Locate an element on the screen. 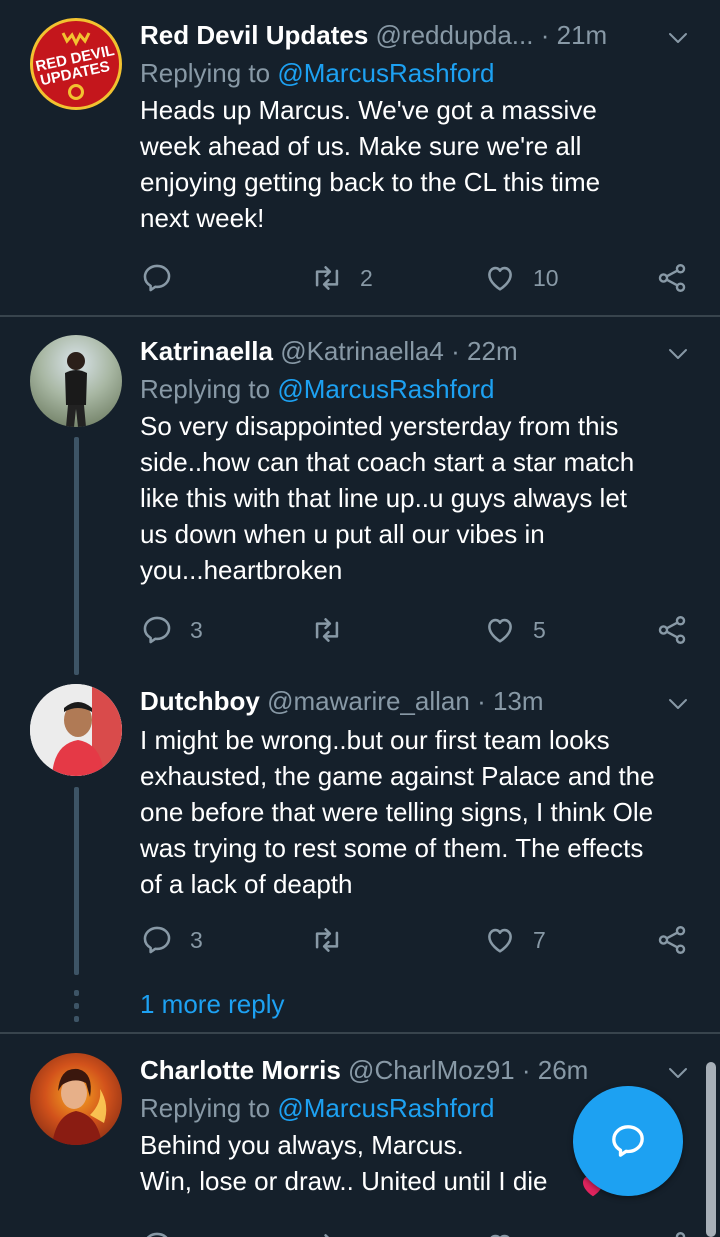  red-devil-logo-icon: RED DEVIL UPDATES is located at coordinates (75, 66).